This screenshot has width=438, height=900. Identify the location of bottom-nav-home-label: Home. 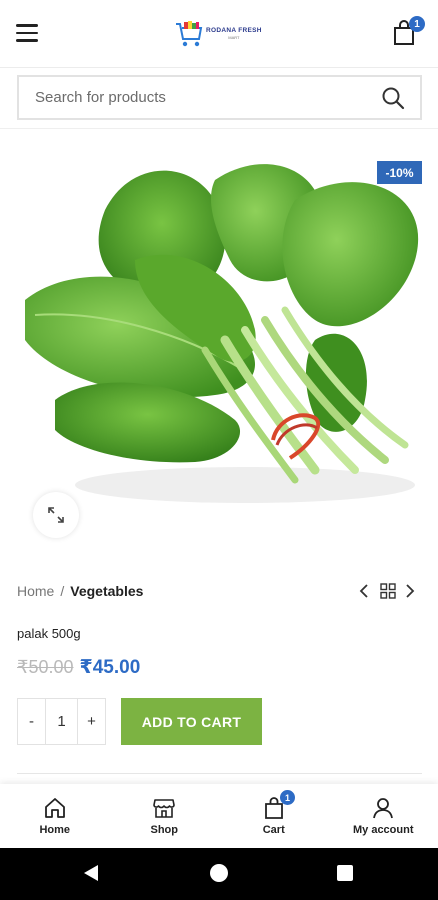
(55, 830).